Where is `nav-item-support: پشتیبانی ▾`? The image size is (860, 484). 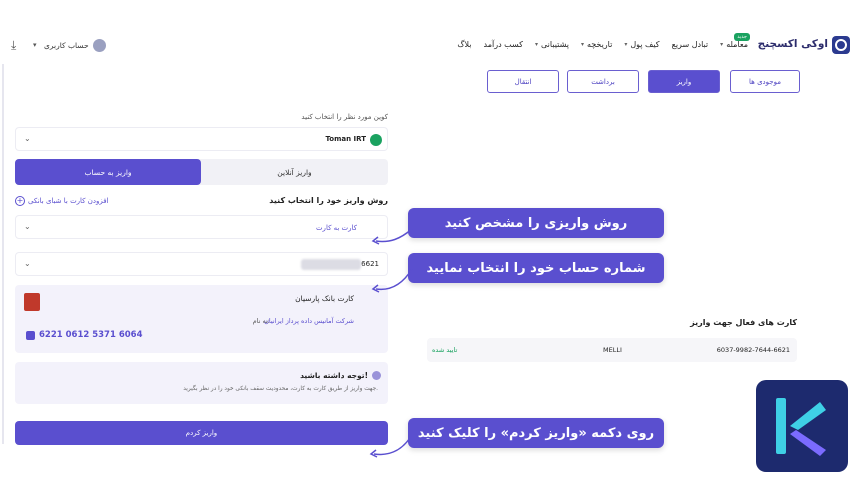 nav-item-support: پشتیبانی ▾ is located at coordinates (552, 44).